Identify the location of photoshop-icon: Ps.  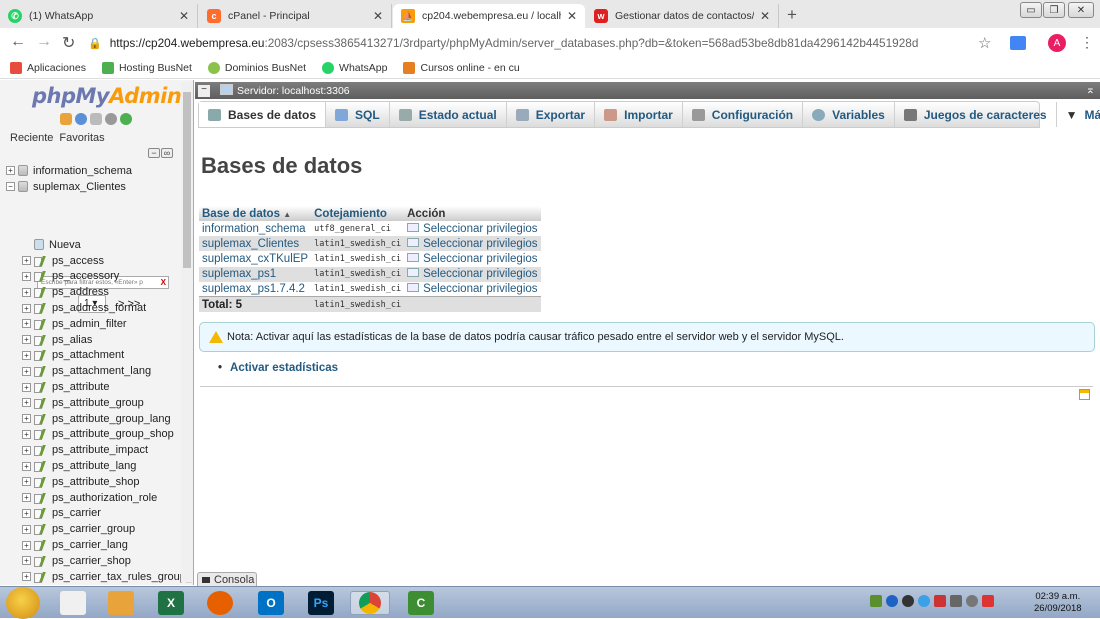
(321, 603).